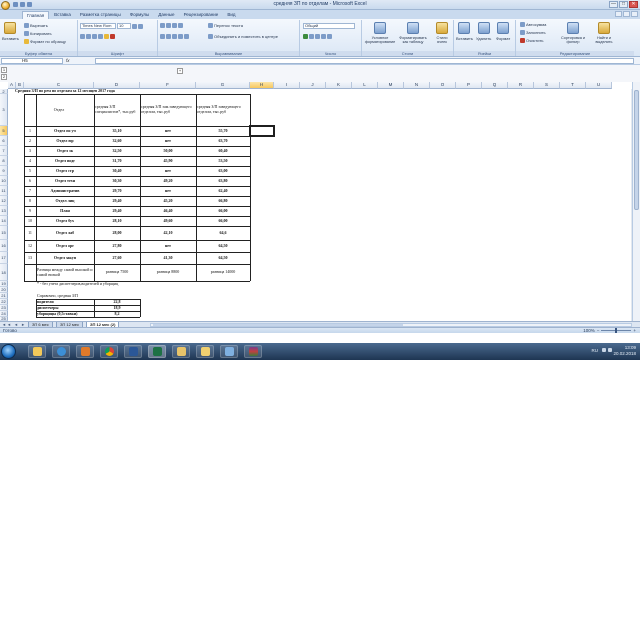 This screenshot has width=640, height=624. Describe the element at coordinates (20, 85) in the screenshot. I see `column-header: B` at that location.